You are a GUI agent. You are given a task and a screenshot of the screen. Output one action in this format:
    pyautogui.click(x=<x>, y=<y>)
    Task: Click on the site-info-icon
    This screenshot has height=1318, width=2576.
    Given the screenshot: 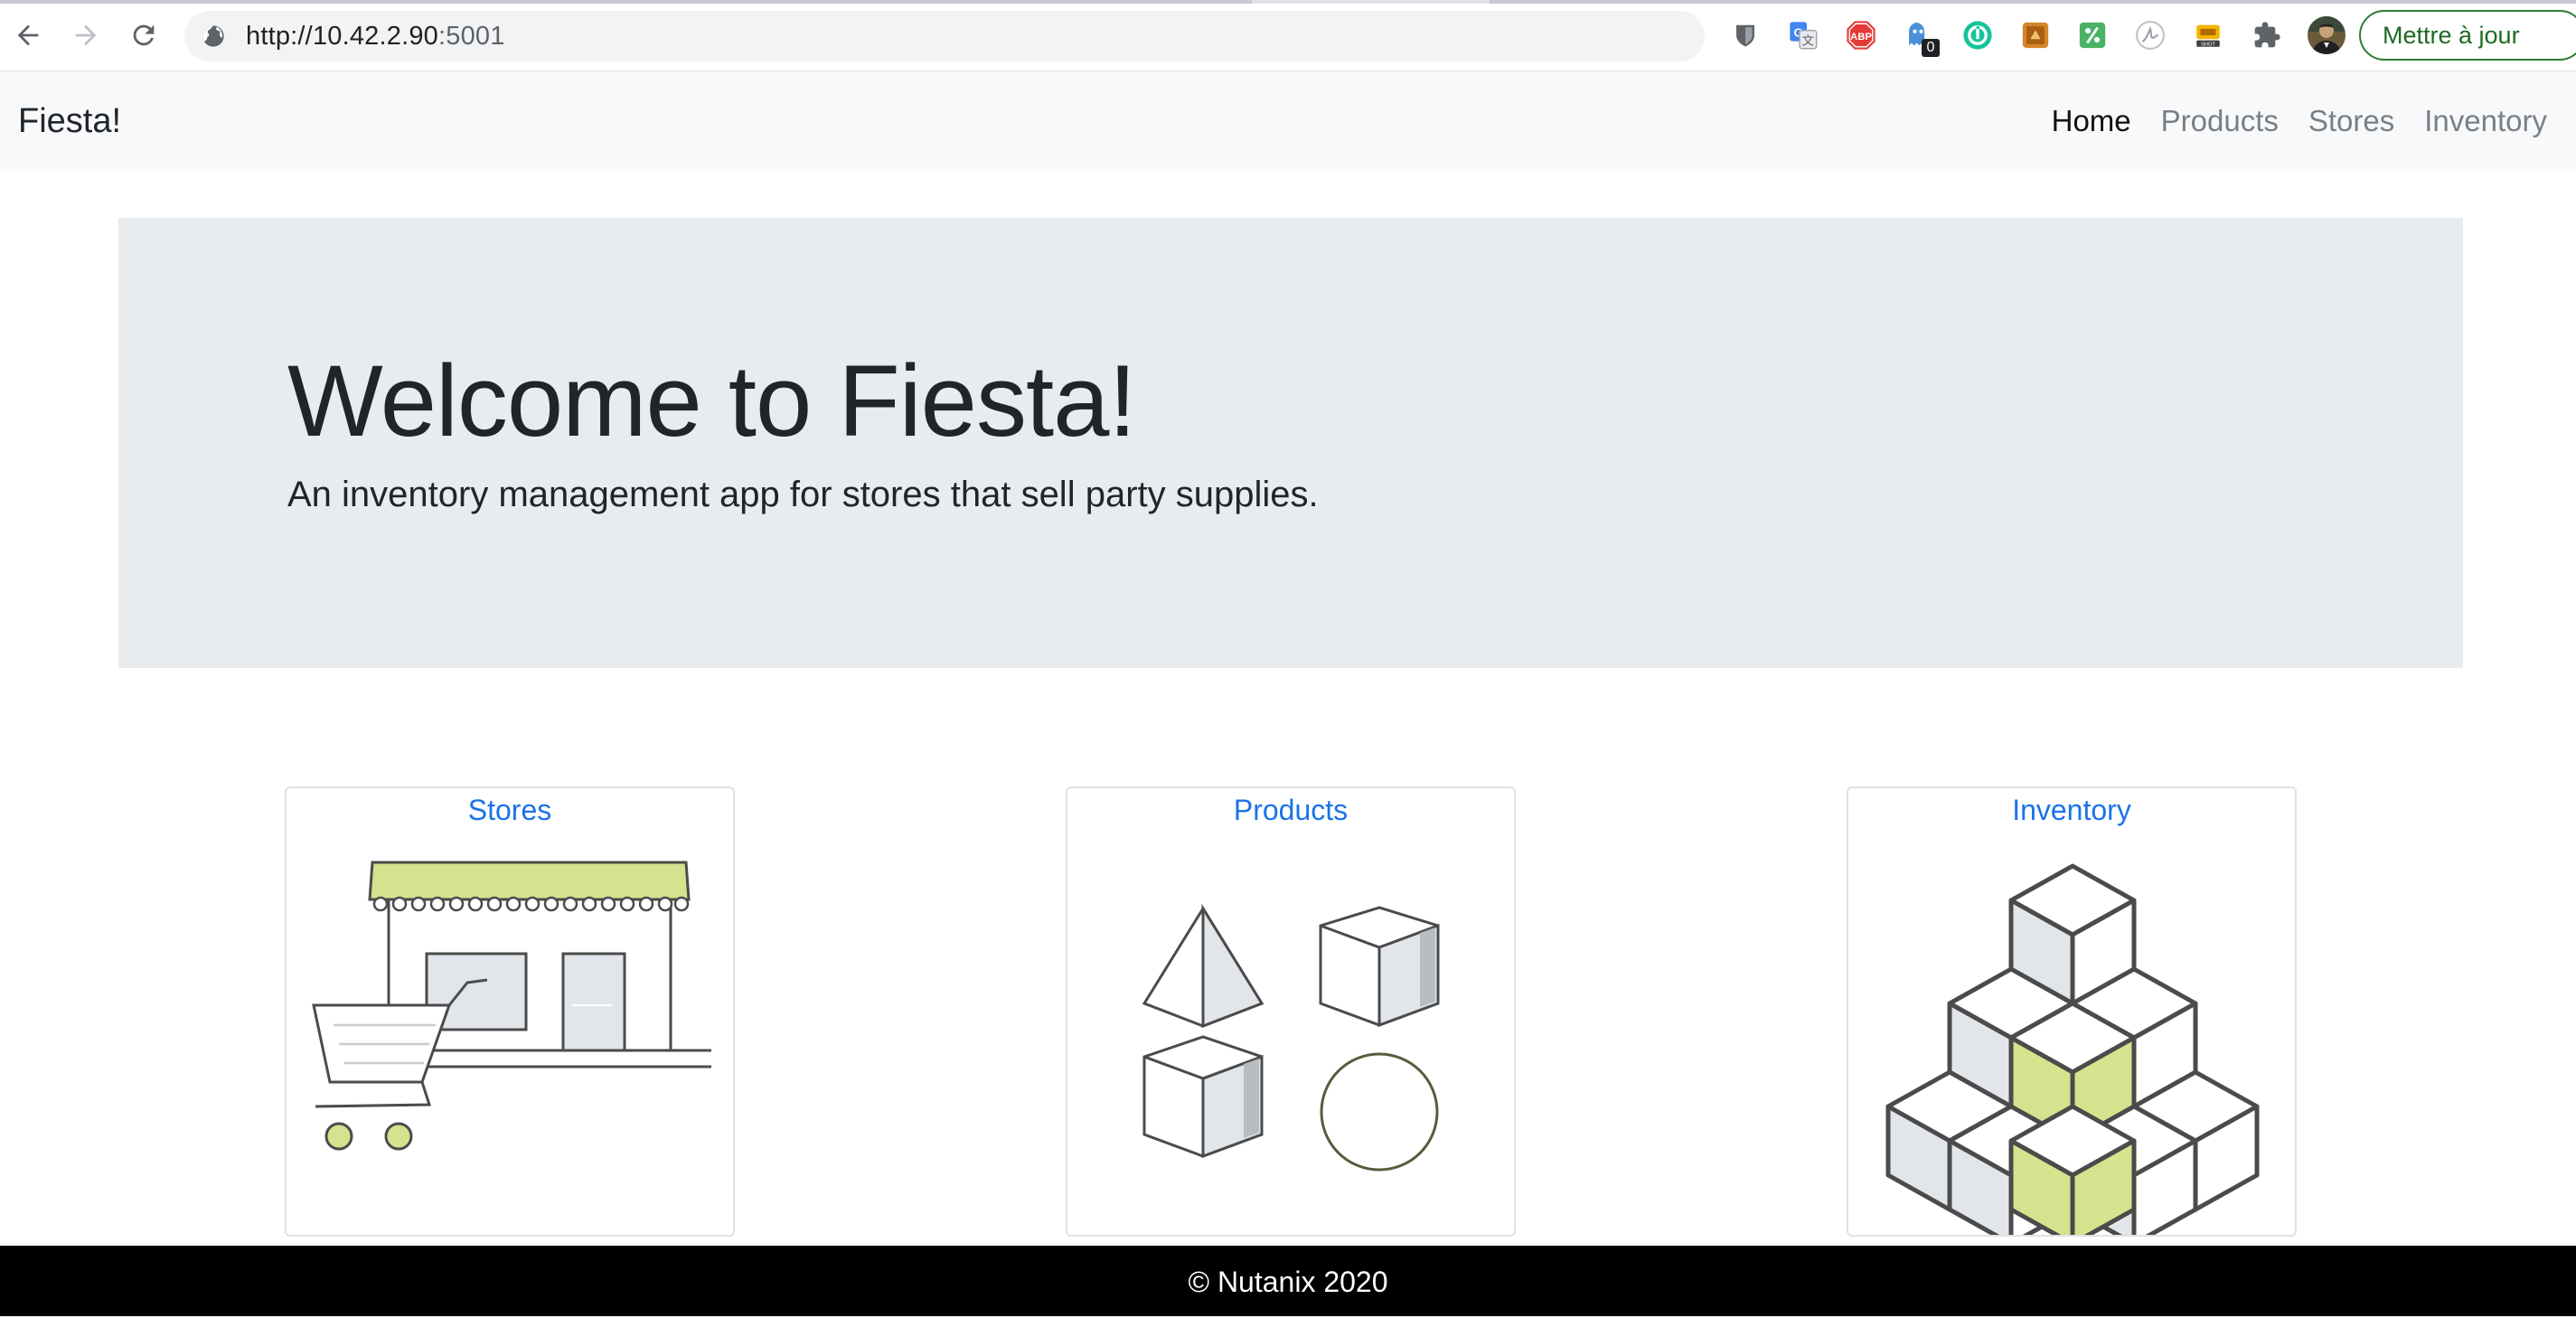 What is the action you would take?
    pyautogui.click(x=214, y=36)
    